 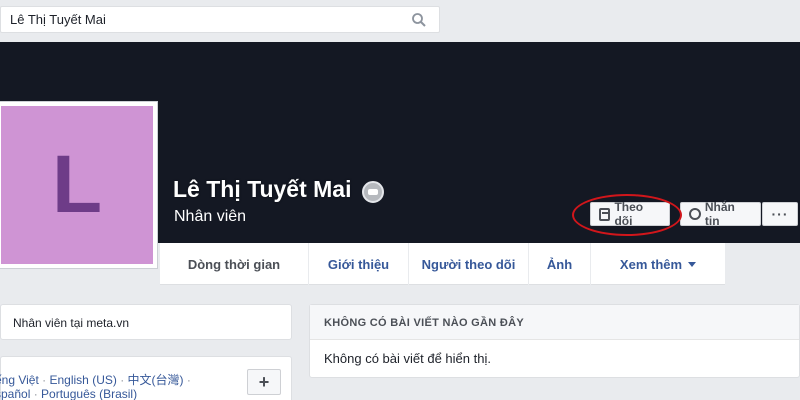 I want to click on language-link-spanish: spañol, so click(x=15, y=393).